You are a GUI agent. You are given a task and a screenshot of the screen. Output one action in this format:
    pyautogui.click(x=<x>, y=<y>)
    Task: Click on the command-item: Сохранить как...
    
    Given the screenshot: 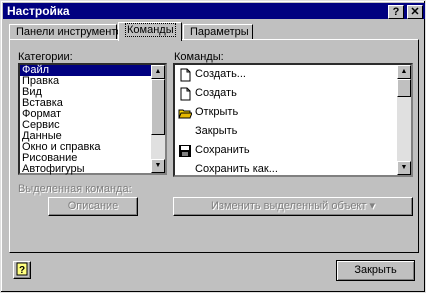 What is the action you would take?
    pyautogui.click(x=293, y=169)
    